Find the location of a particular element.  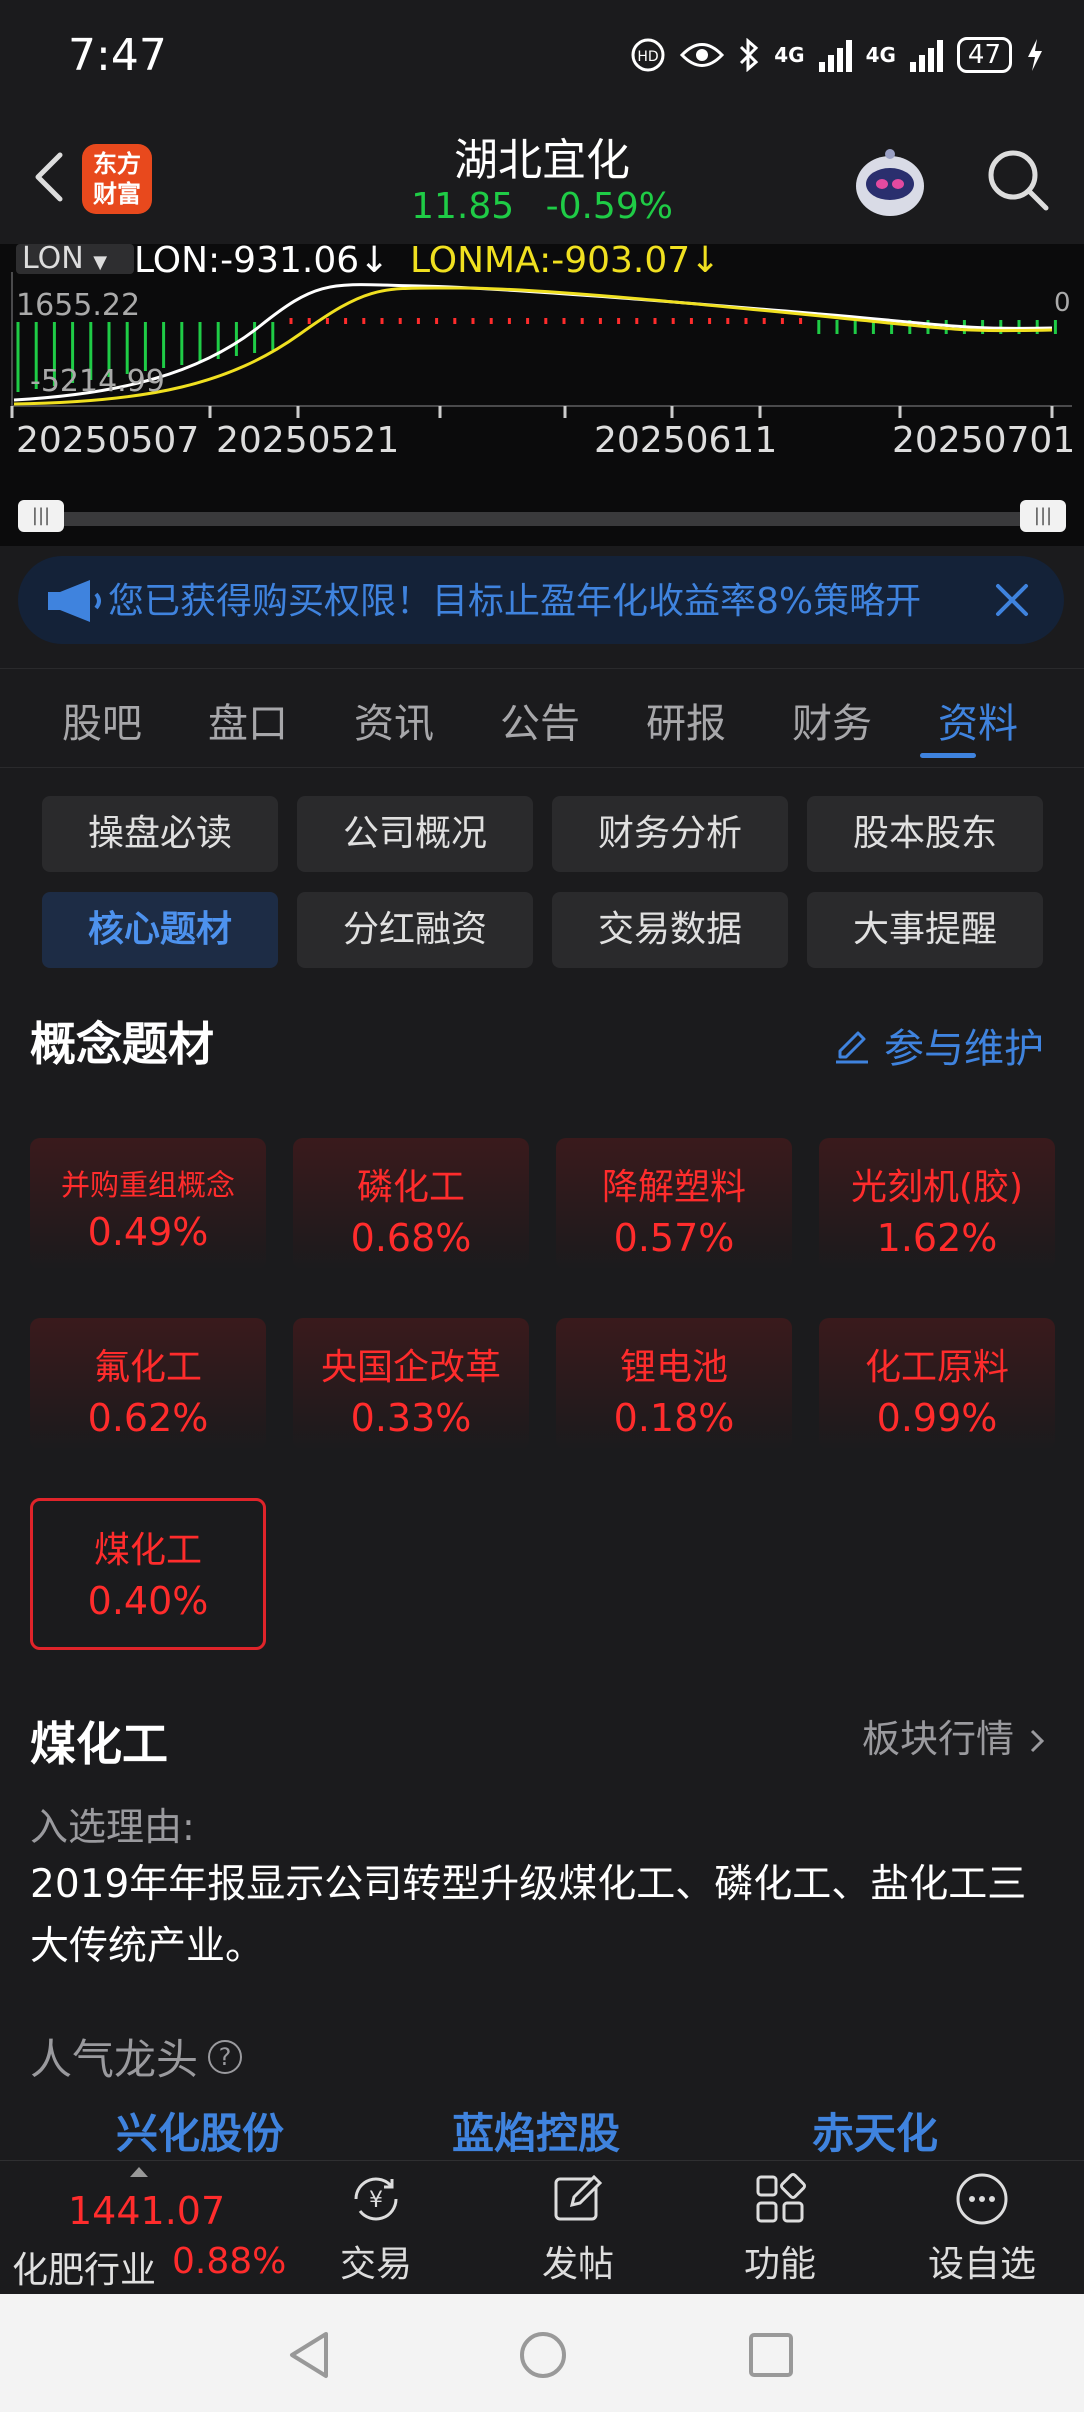

sub-button-trading-guide: 操盘必读 is located at coordinates (160, 834).